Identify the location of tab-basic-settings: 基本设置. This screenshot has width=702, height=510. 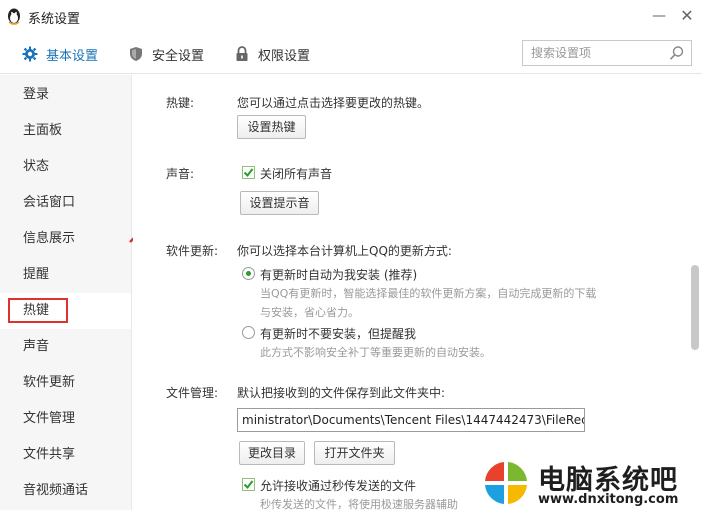
(60, 54).